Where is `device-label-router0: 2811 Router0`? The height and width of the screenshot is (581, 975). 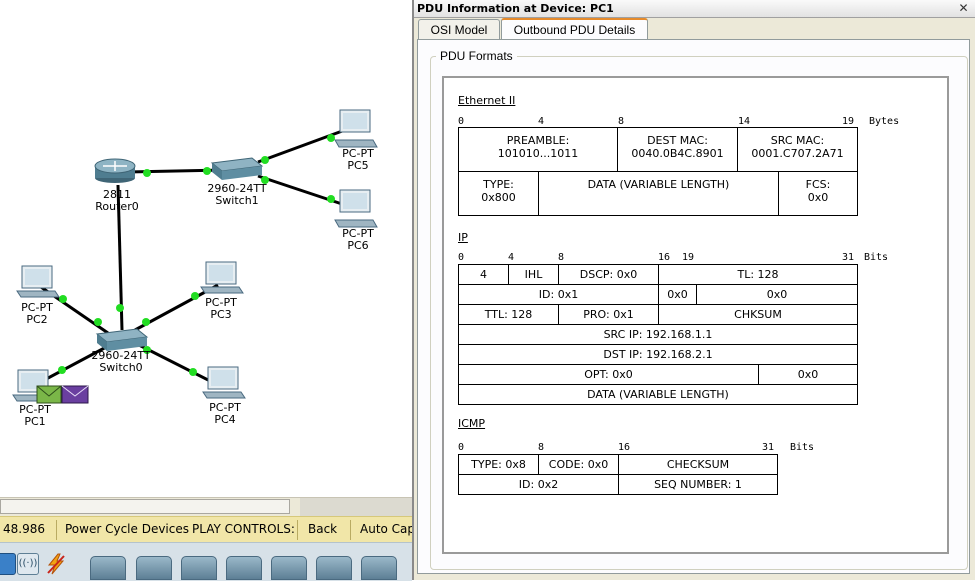 device-label-router0: 2811 Router0 is located at coordinates (117, 201).